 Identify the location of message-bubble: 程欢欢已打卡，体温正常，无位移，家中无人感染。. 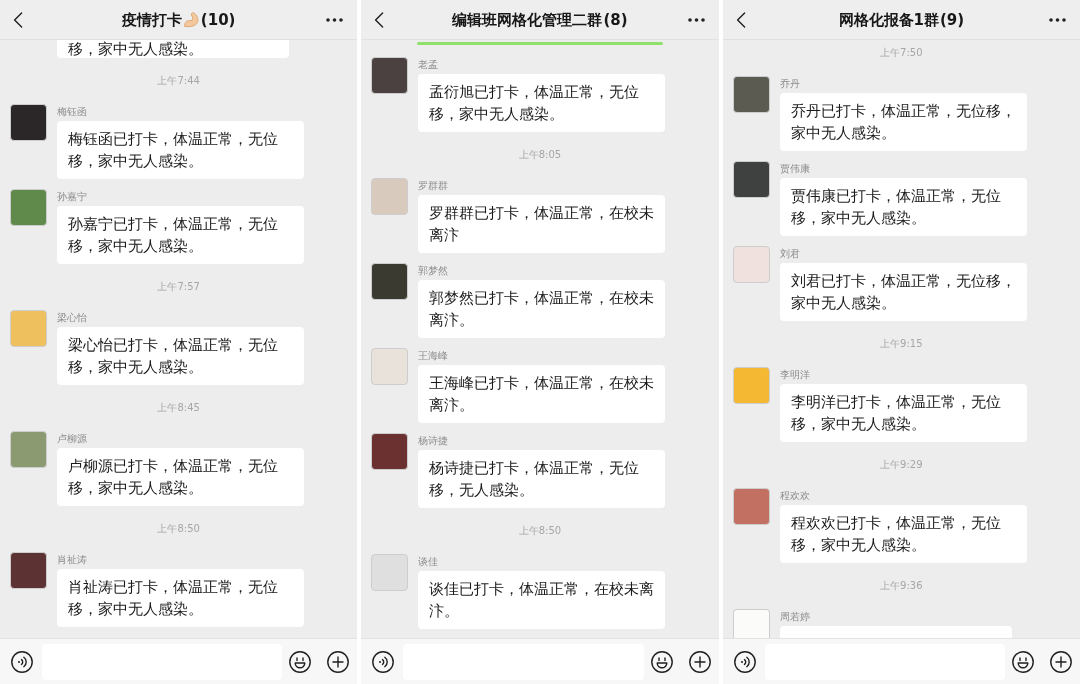
(903, 534).